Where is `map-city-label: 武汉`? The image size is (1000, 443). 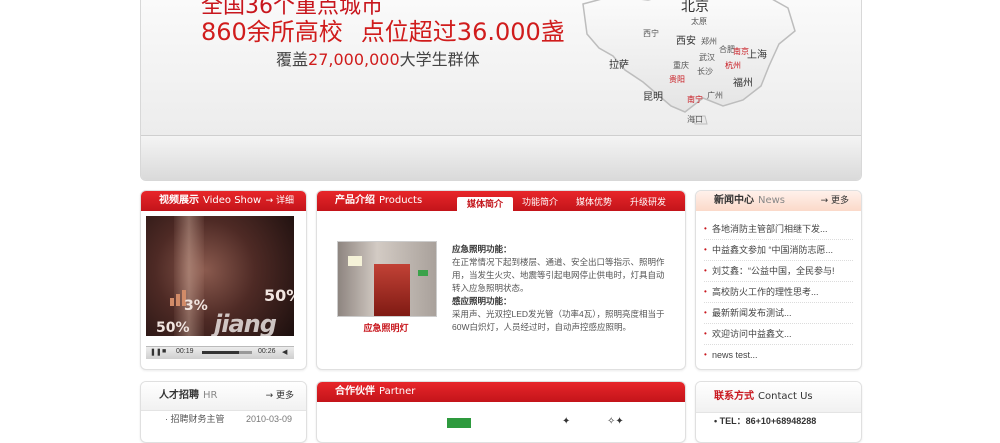
map-city-label: 武汉 is located at coordinates (707, 57).